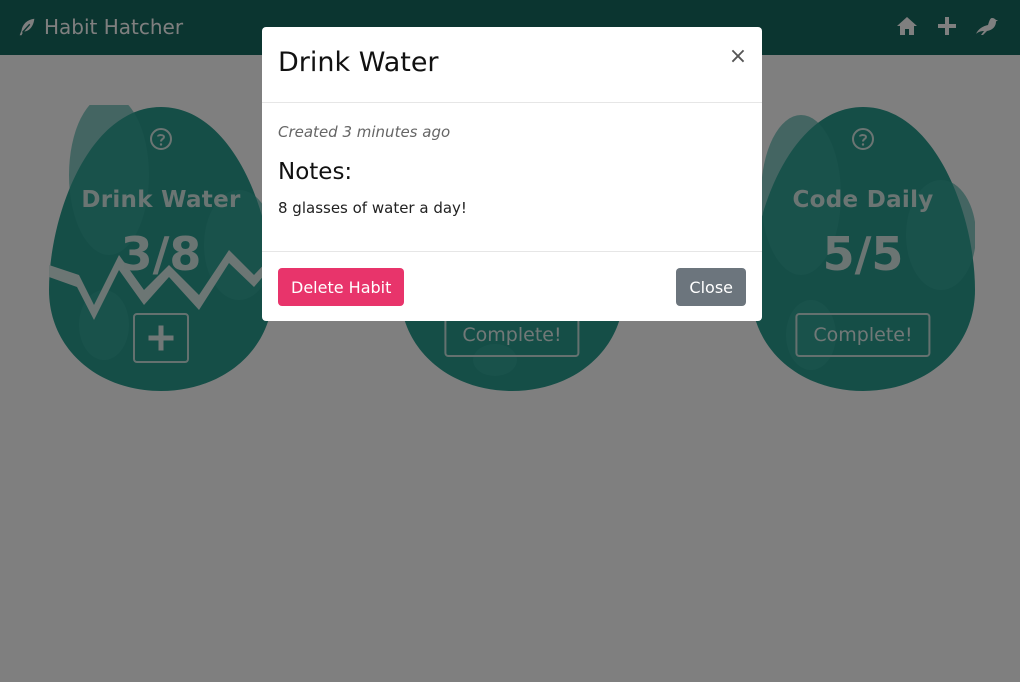 The image size is (1020, 682). What do you see at coordinates (372, 208) in the screenshot?
I see `notes-text: 8 glasses of water a day!` at bounding box center [372, 208].